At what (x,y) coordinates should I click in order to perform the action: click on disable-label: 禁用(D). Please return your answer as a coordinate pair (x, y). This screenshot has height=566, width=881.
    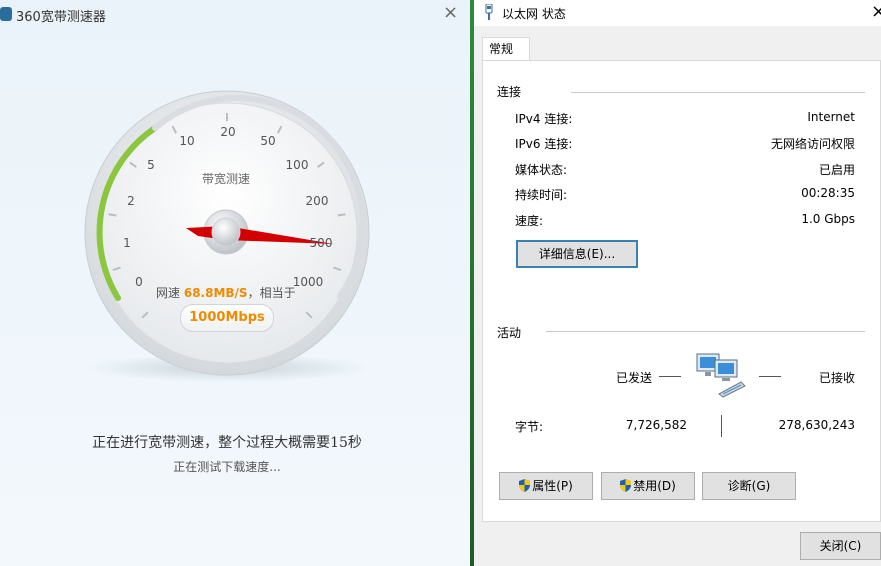
    Looking at the image, I should click on (654, 486).